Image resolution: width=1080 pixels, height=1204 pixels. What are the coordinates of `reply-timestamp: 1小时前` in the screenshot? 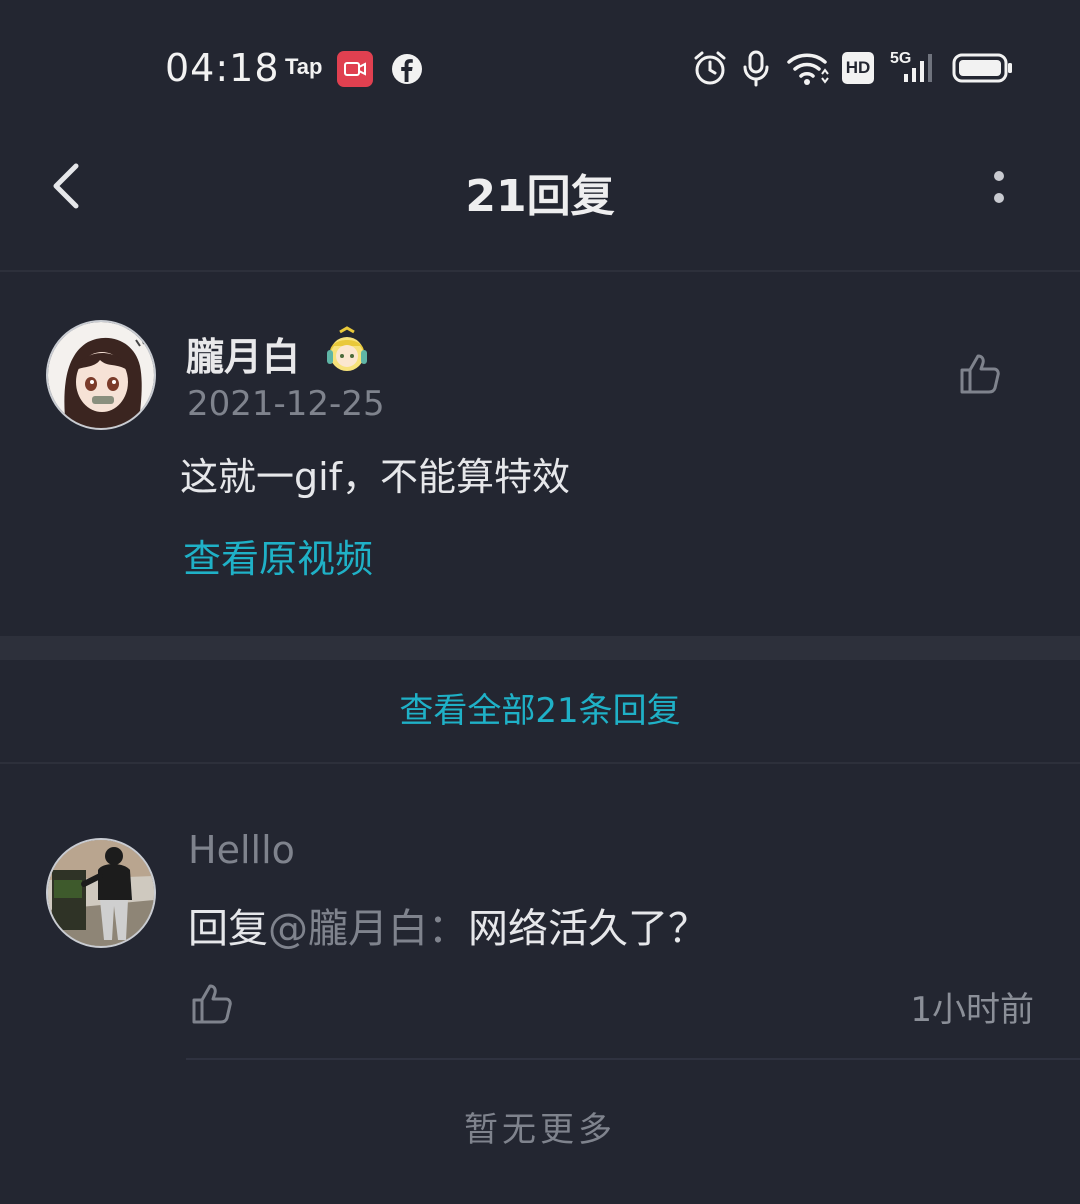 It's located at (972, 1010).